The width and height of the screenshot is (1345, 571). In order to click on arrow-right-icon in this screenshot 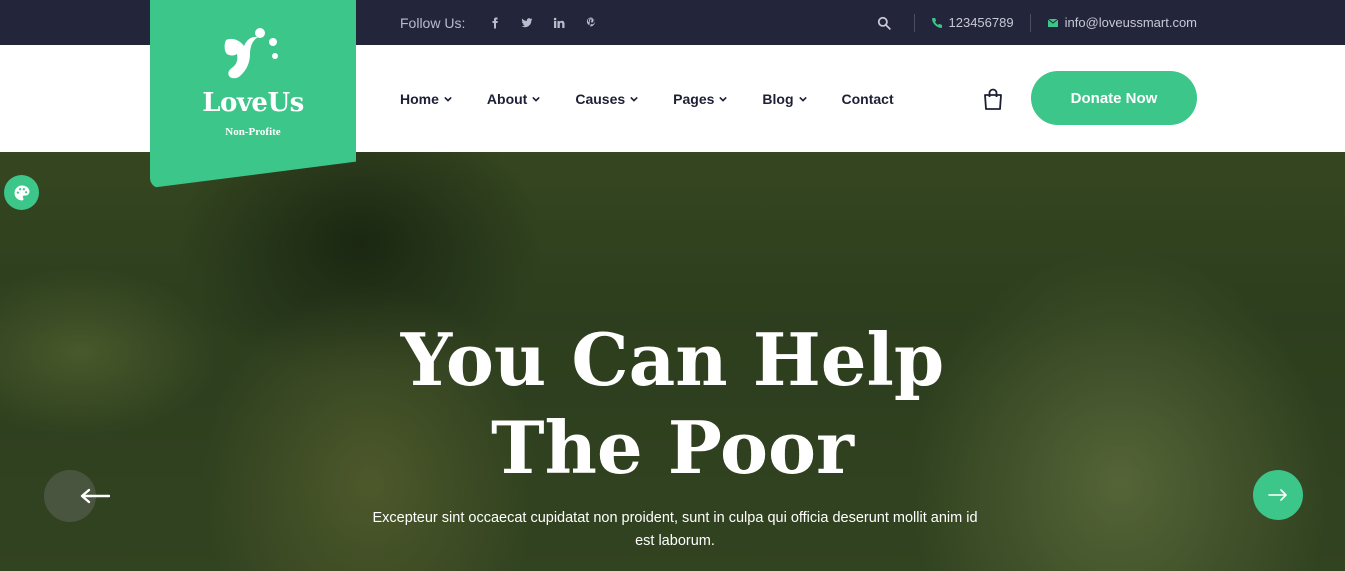, I will do `click(1277, 495)`.